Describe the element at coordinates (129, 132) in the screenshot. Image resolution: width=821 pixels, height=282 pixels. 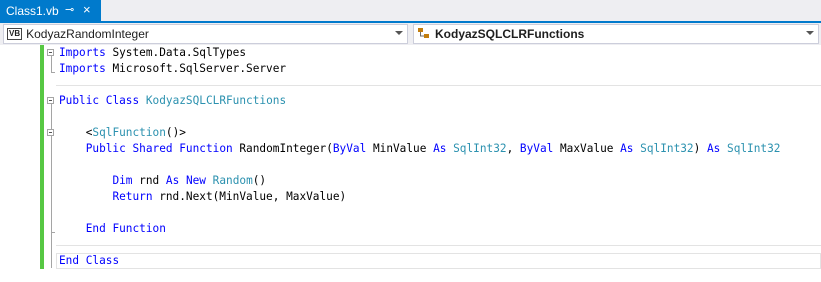
I see `type-token: SqlFunction` at that location.